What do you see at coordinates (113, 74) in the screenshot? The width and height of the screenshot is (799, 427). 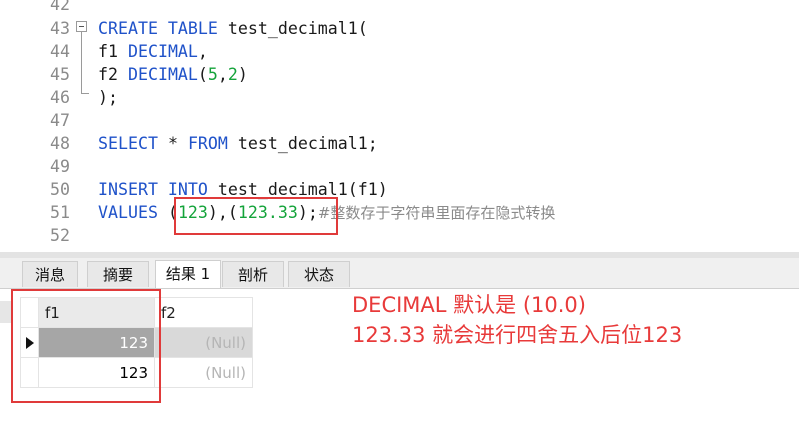 I see `sql-token: f2` at bounding box center [113, 74].